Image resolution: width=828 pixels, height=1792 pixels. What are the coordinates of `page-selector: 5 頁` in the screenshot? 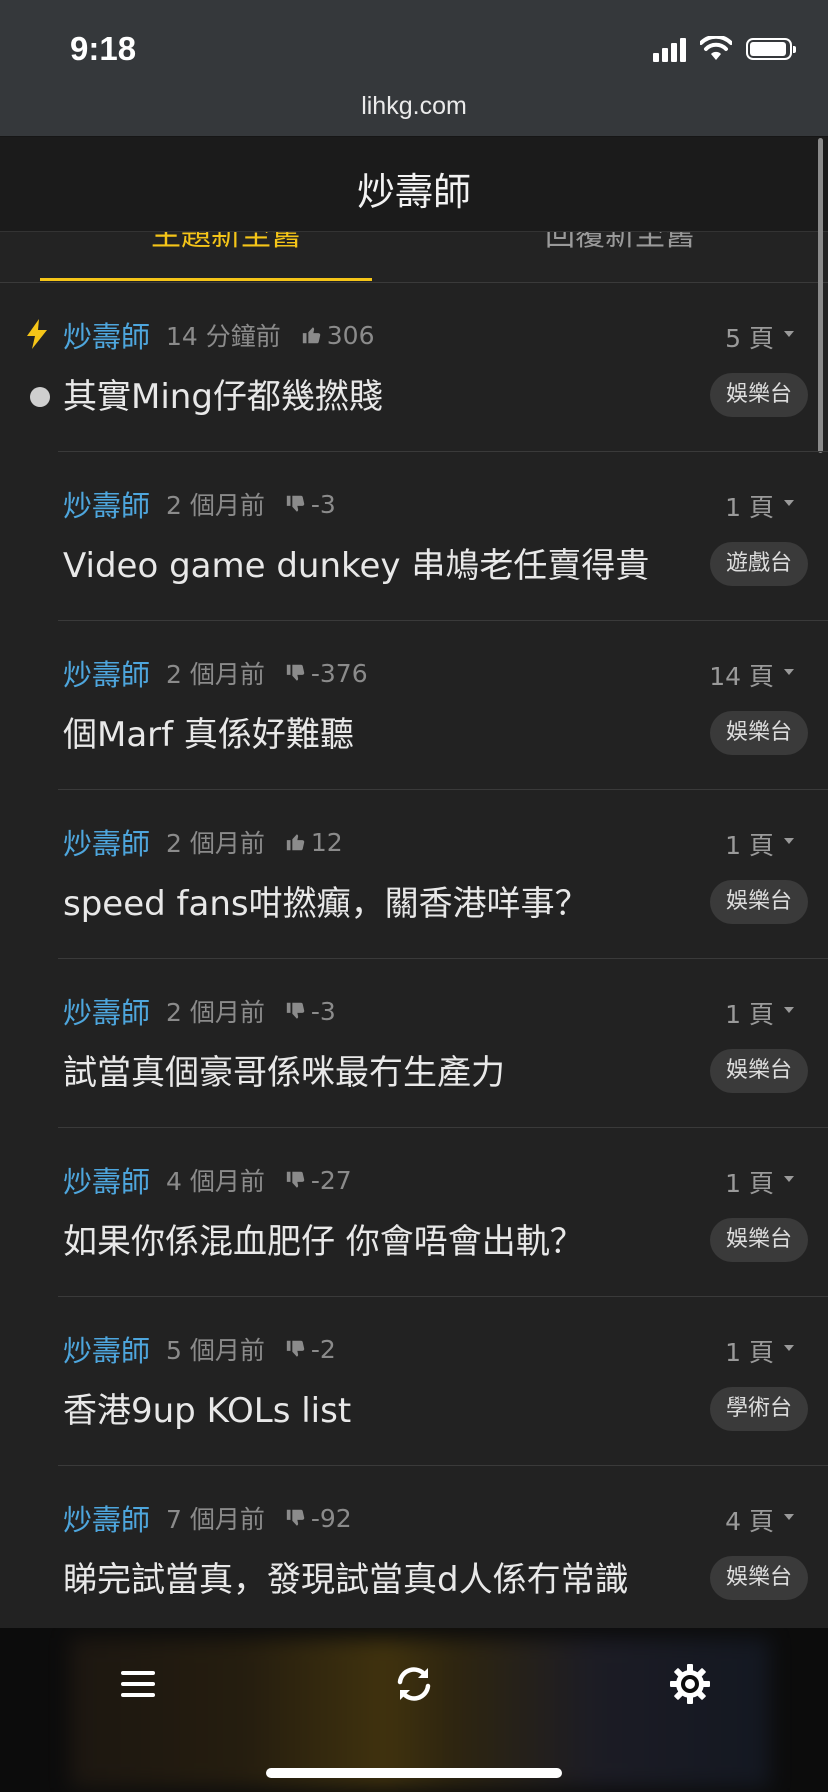 It's located at (759, 337).